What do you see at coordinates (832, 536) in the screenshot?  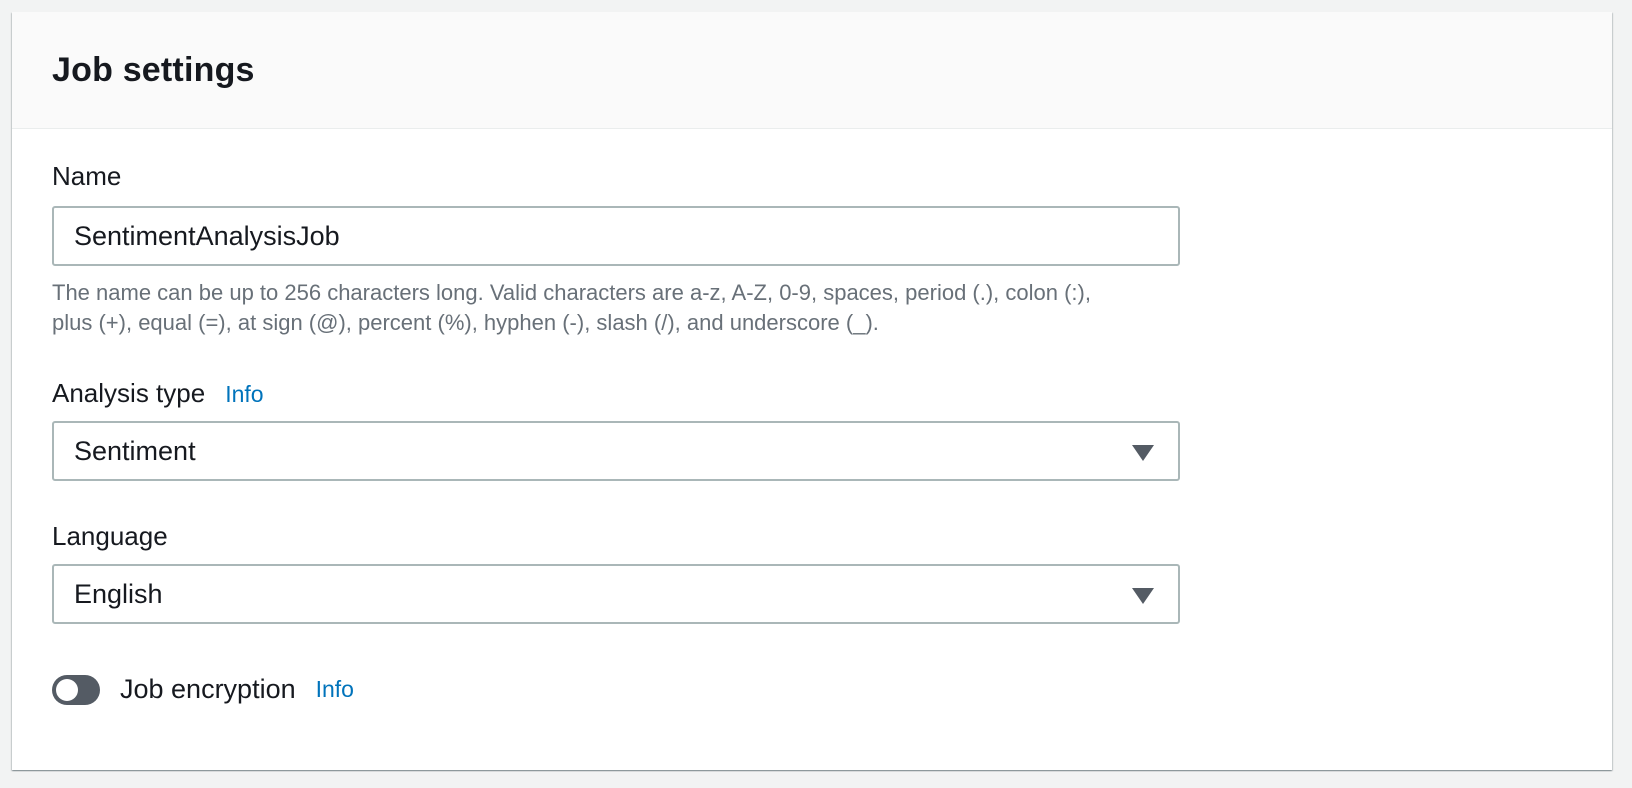 I see `language-label-row: Language` at bounding box center [832, 536].